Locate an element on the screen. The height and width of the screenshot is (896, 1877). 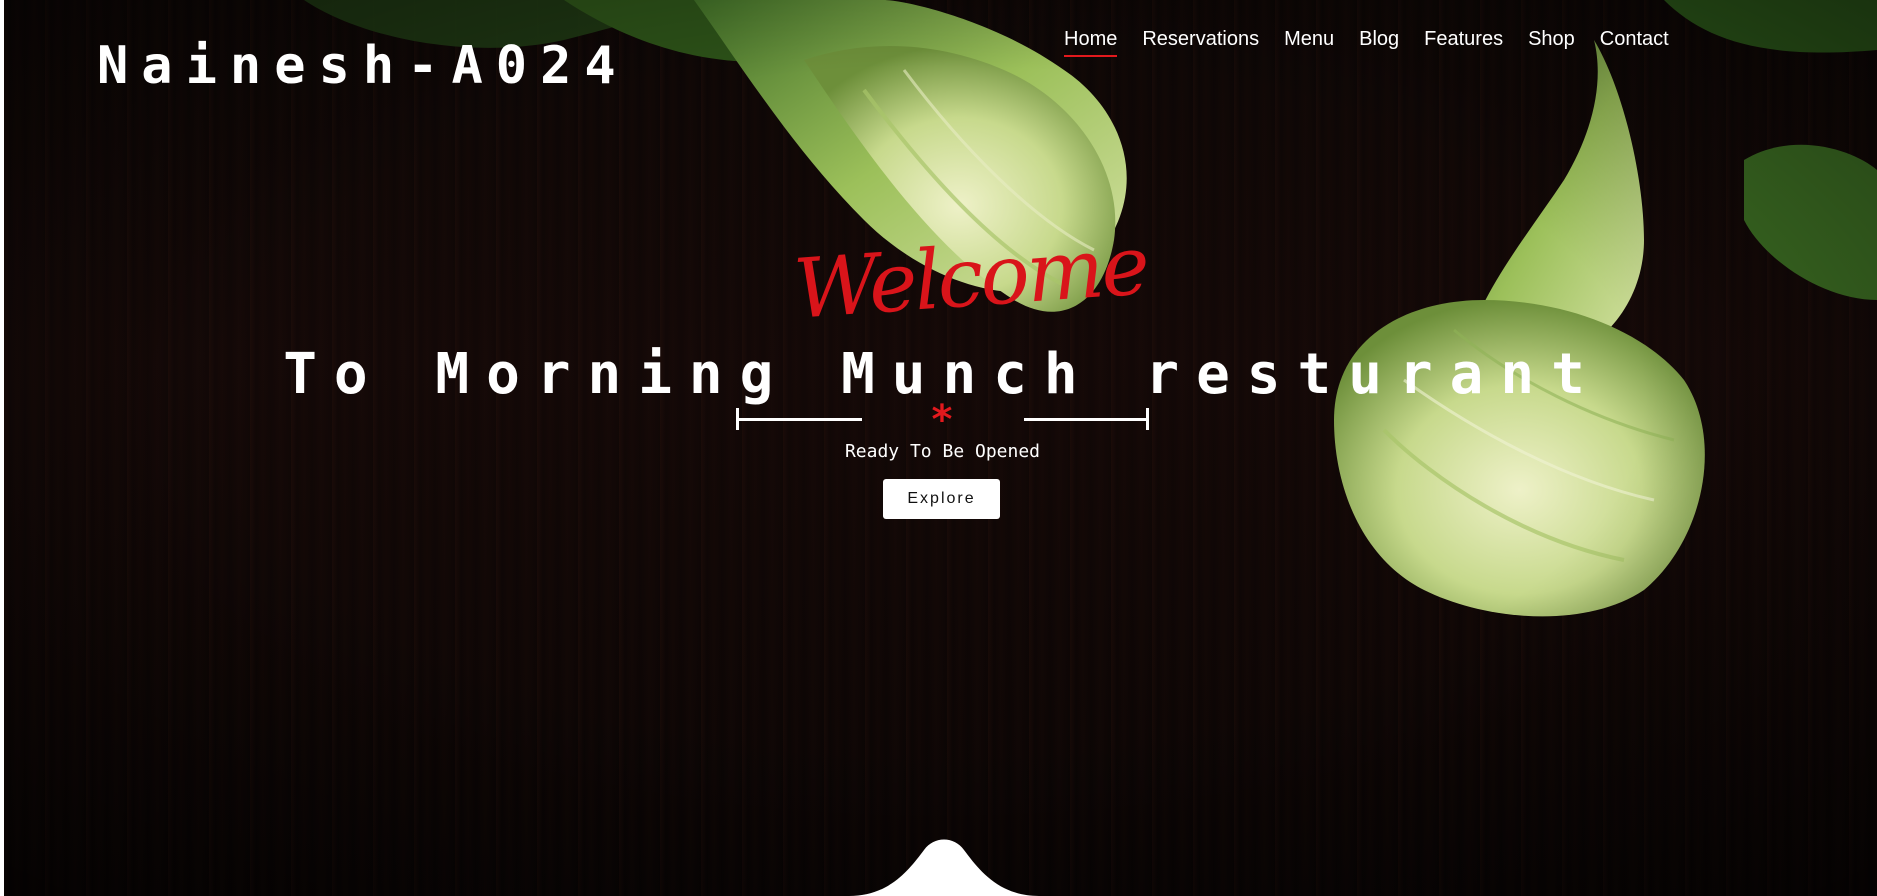
asterisk-icon: * is located at coordinates (942, 420).